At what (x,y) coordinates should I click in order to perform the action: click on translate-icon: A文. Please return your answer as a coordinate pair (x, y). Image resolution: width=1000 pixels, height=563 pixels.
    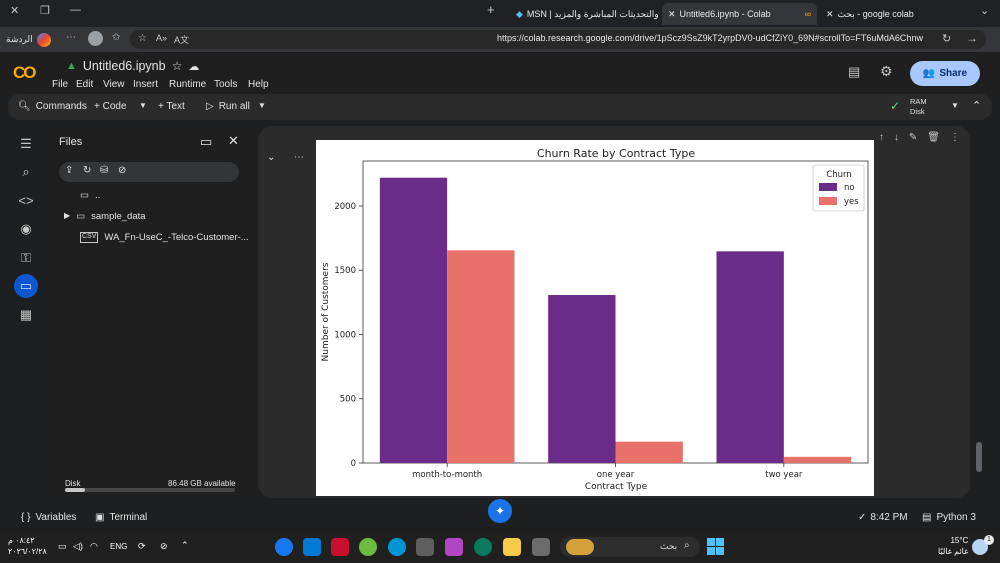
    Looking at the image, I should click on (181, 39).